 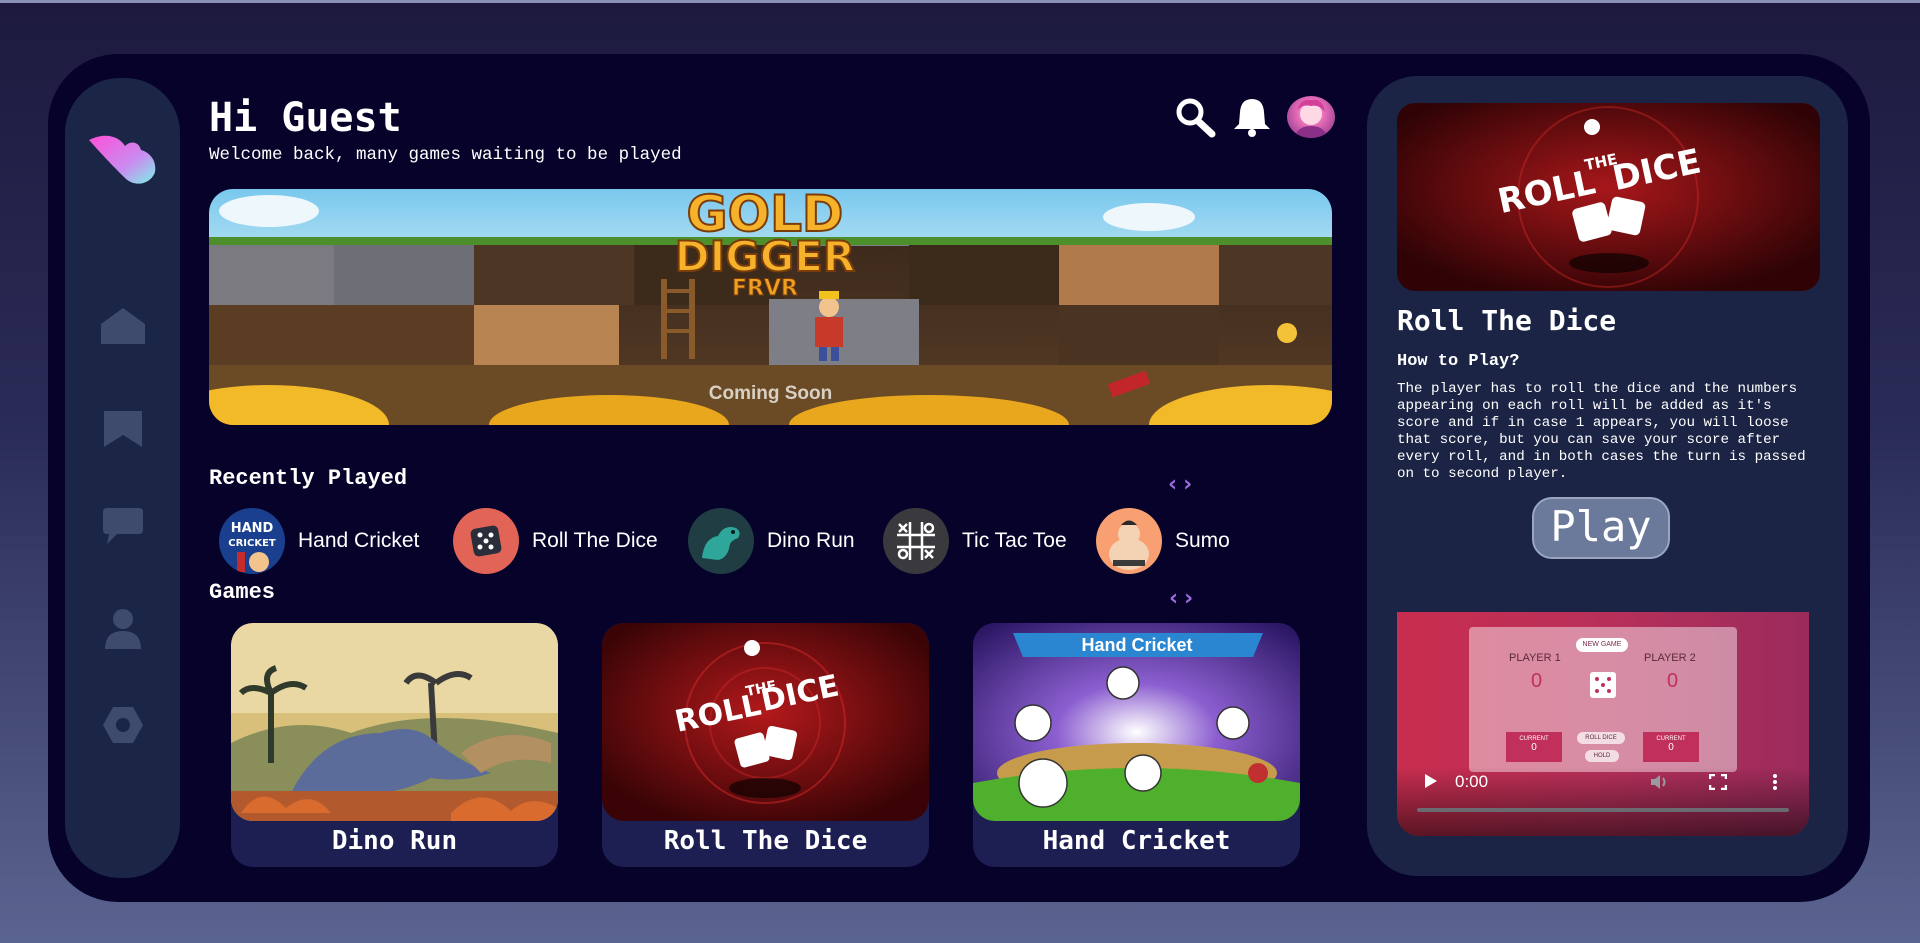 What do you see at coordinates (1671, 747) in the screenshot?
I see `video-current2-box: CURRENT 0` at bounding box center [1671, 747].